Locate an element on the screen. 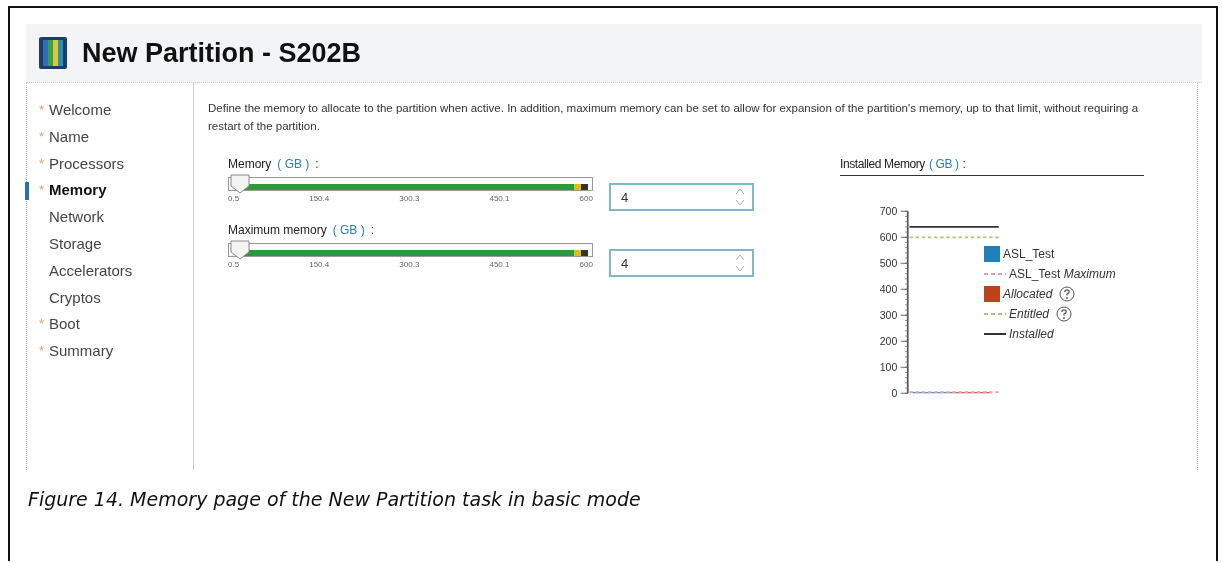 This screenshot has height=563, width=1222. legend-label: ASL_Test Maximum is located at coordinates (1062, 274).